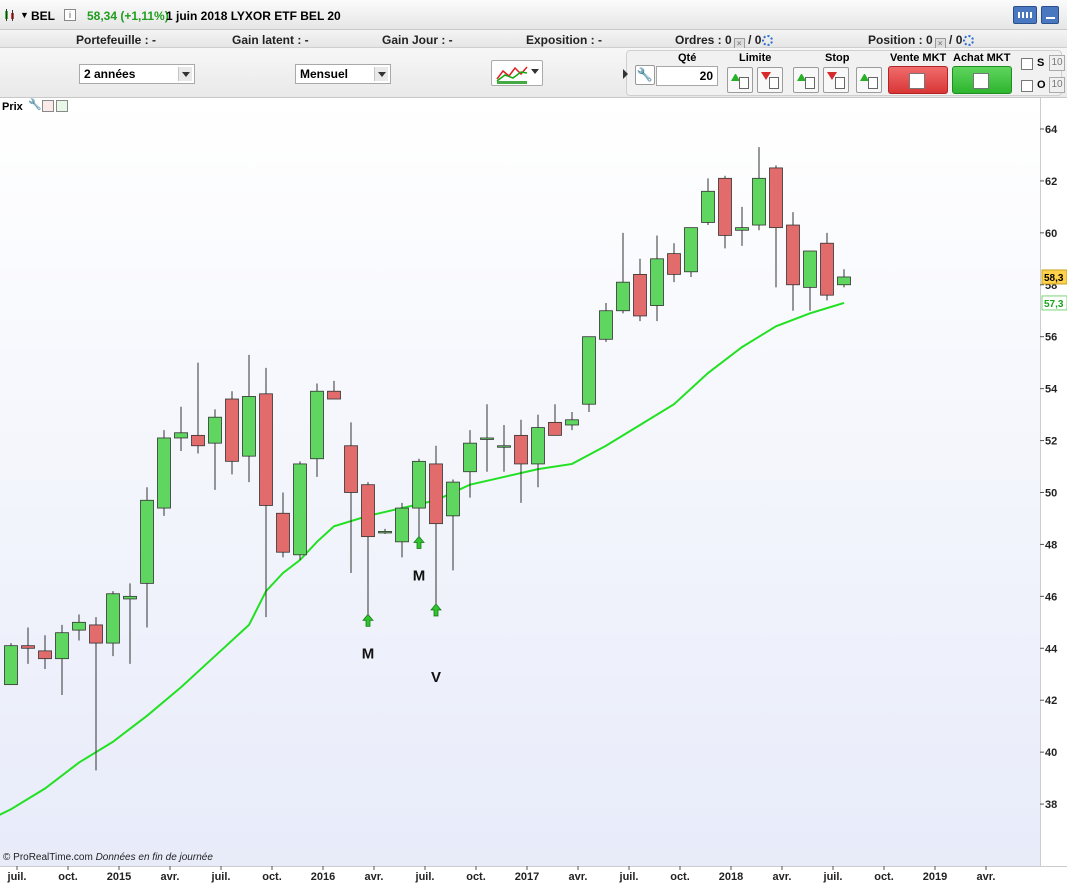 The image size is (1067, 886). Describe the element at coordinates (1051, 390) in the screenshot. I see `y-tick-label: 54` at that location.